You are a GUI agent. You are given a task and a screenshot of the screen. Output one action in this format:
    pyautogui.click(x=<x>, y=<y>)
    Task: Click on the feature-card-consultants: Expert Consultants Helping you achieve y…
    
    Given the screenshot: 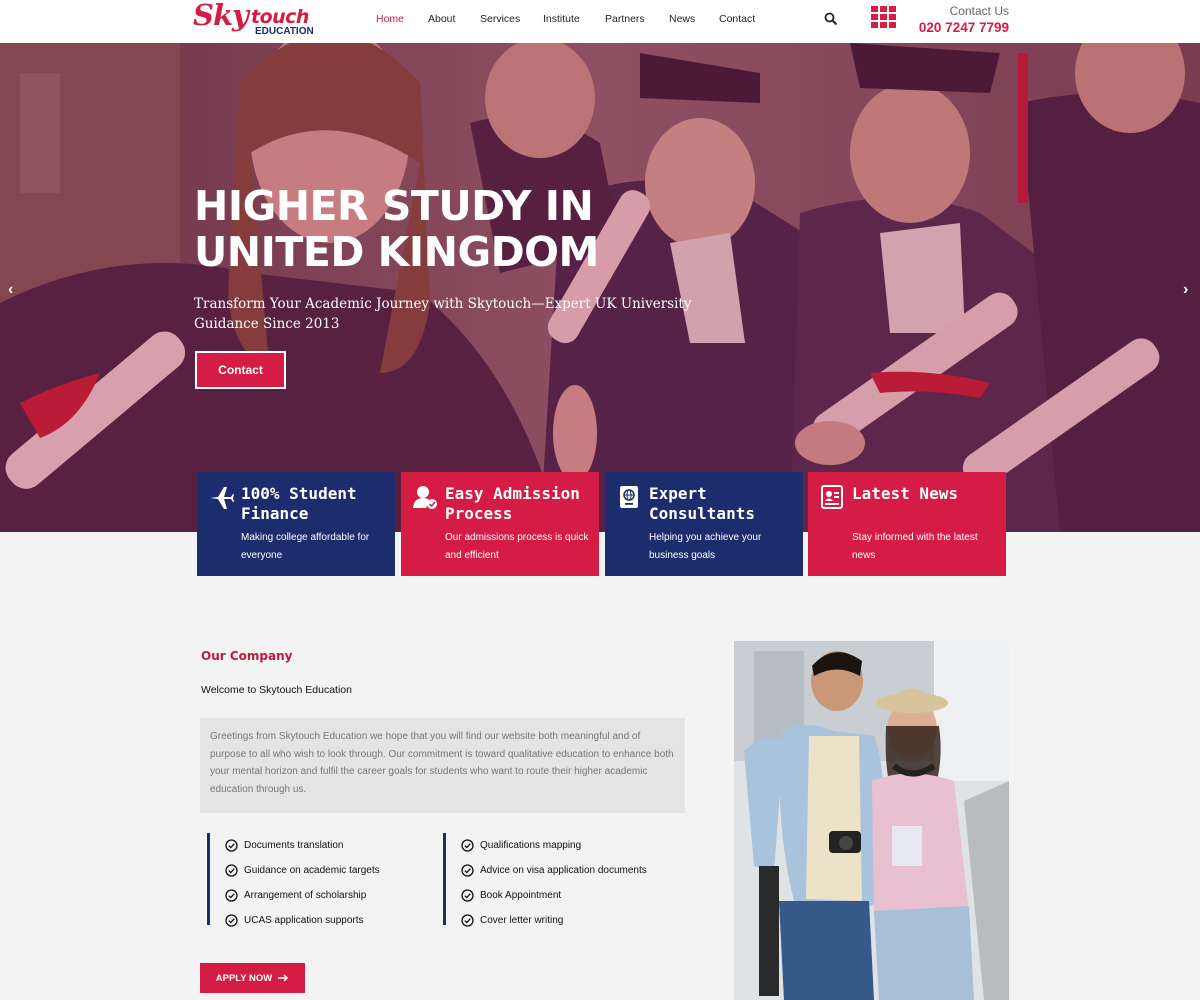 What is the action you would take?
    pyautogui.click(x=704, y=524)
    